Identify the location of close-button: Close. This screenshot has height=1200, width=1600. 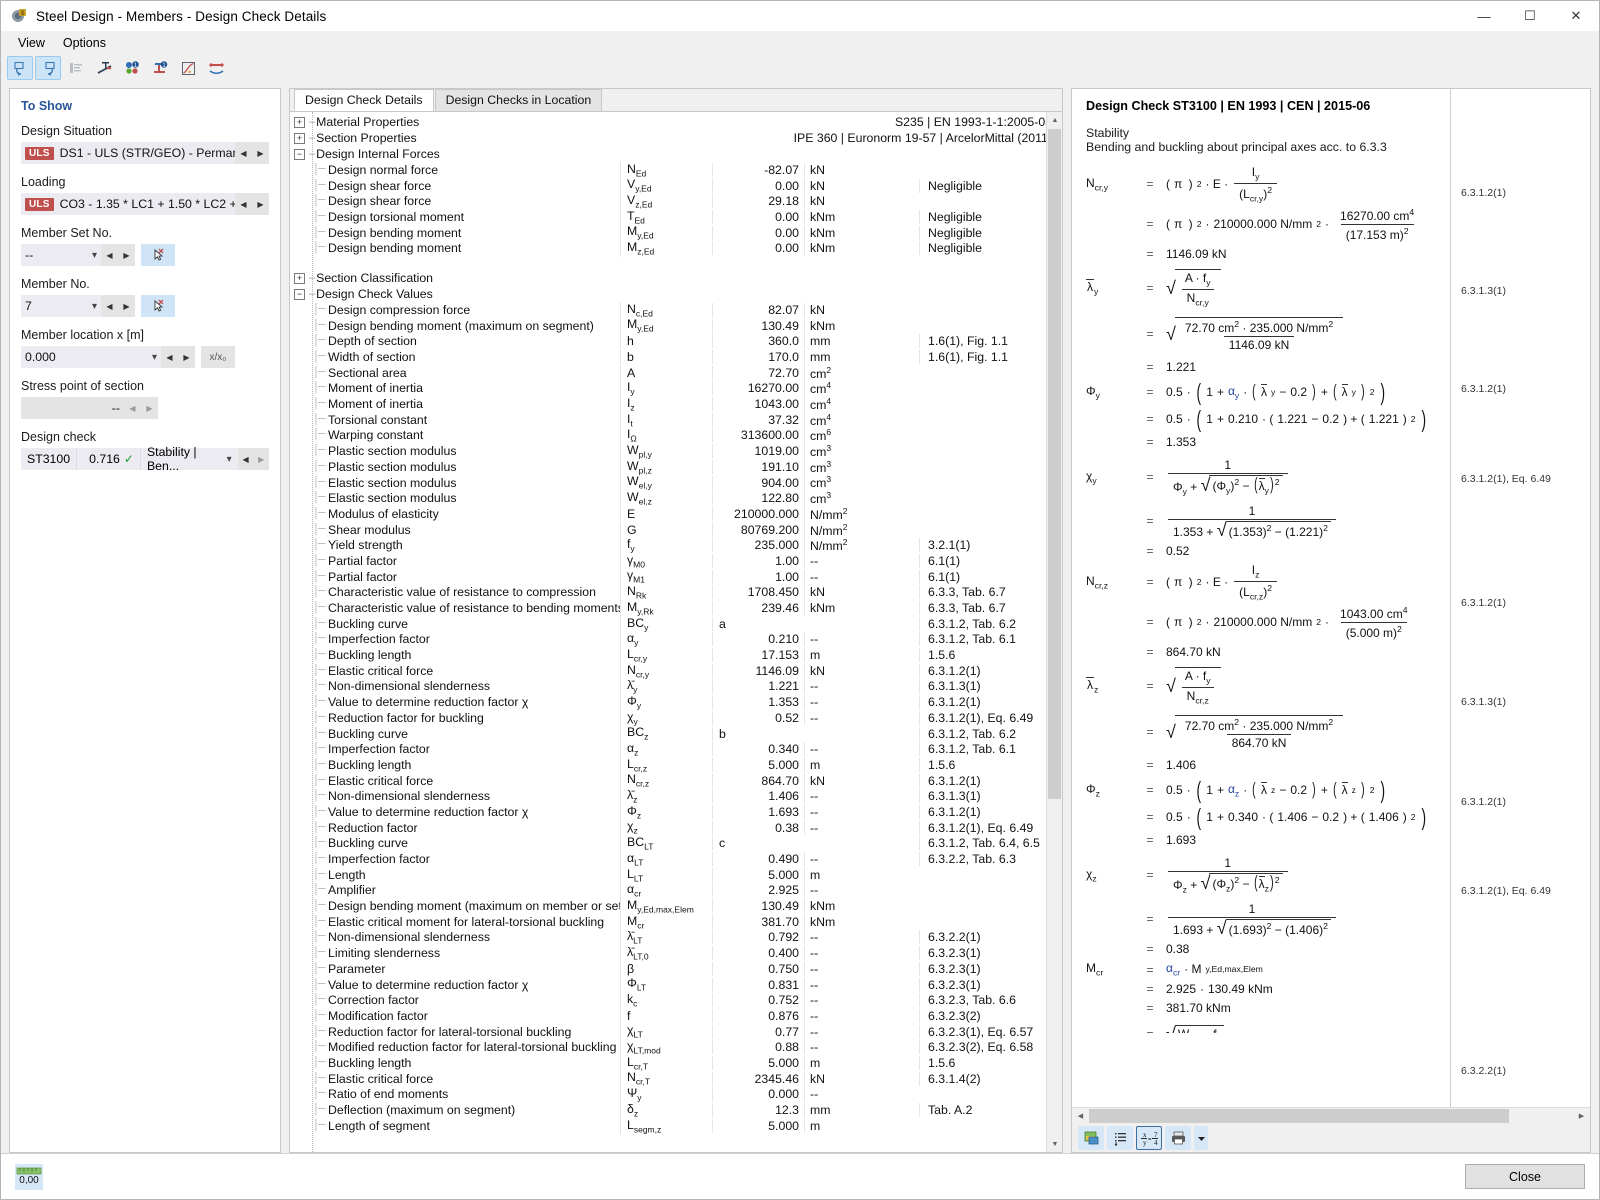
(1525, 1176).